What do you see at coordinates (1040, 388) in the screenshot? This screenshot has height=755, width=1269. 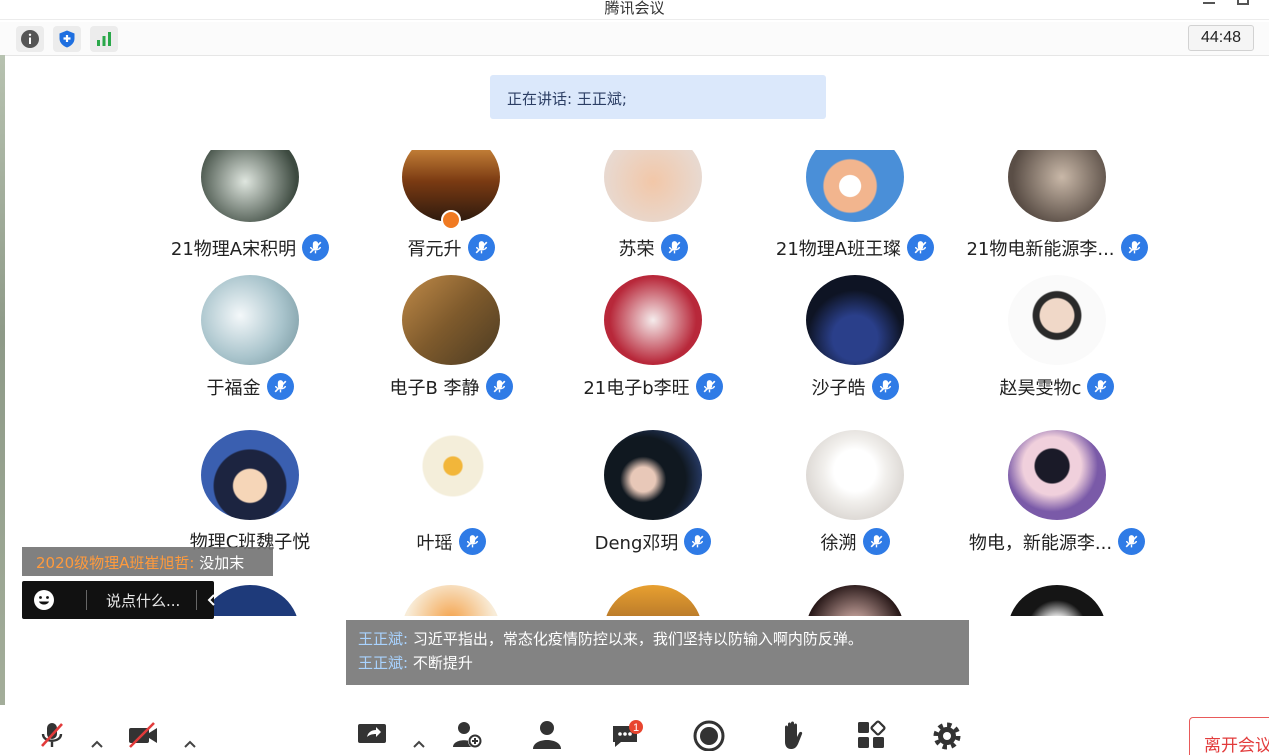 I see `participant-name: 赵昊雯物c` at bounding box center [1040, 388].